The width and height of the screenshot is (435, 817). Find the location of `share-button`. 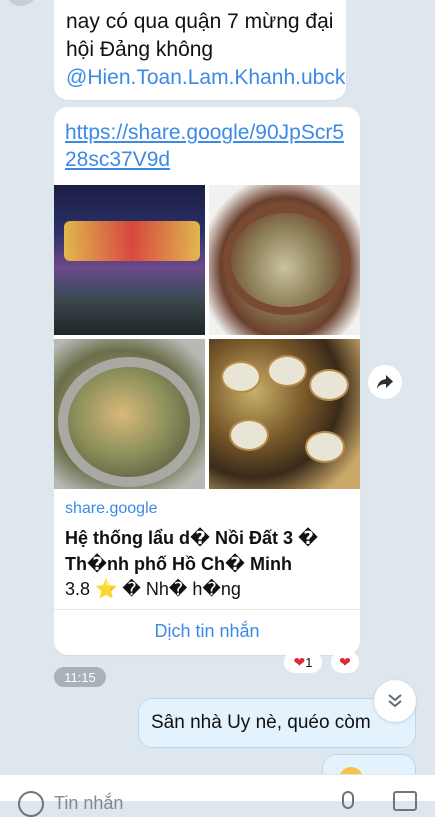

share-button is located at coordinates (385, 382).